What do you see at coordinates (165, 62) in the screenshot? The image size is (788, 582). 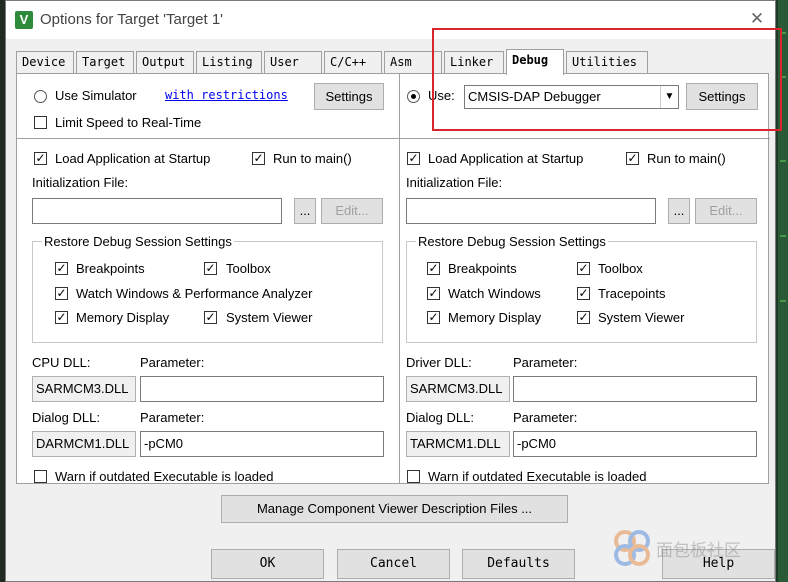 I see `tab-output: Output` at bounding box center [165, 62].